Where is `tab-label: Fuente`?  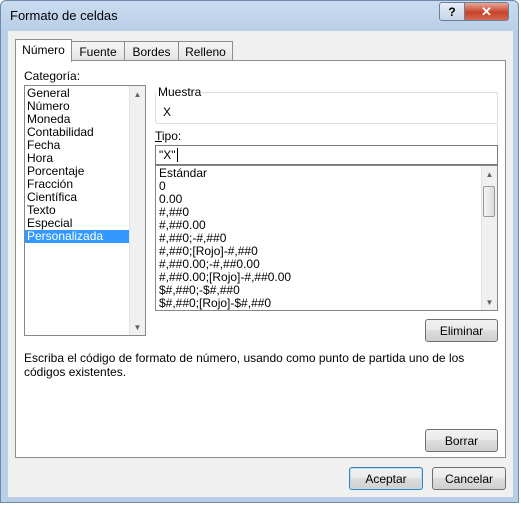 tab-label: Fuente is located at coordinates (98, 52).